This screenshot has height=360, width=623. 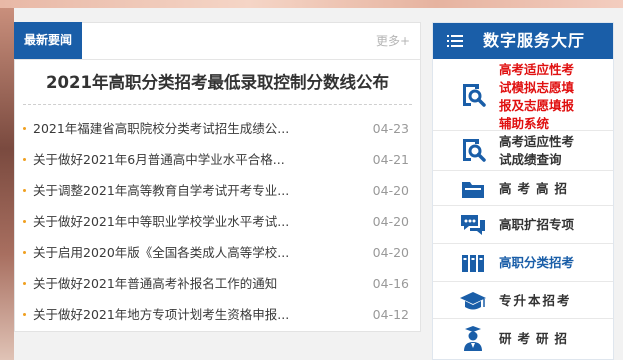 I want to click on list-item: 关于做好2021年普通高考补报名工作的通知 04-16, so click(x=217, y=283).